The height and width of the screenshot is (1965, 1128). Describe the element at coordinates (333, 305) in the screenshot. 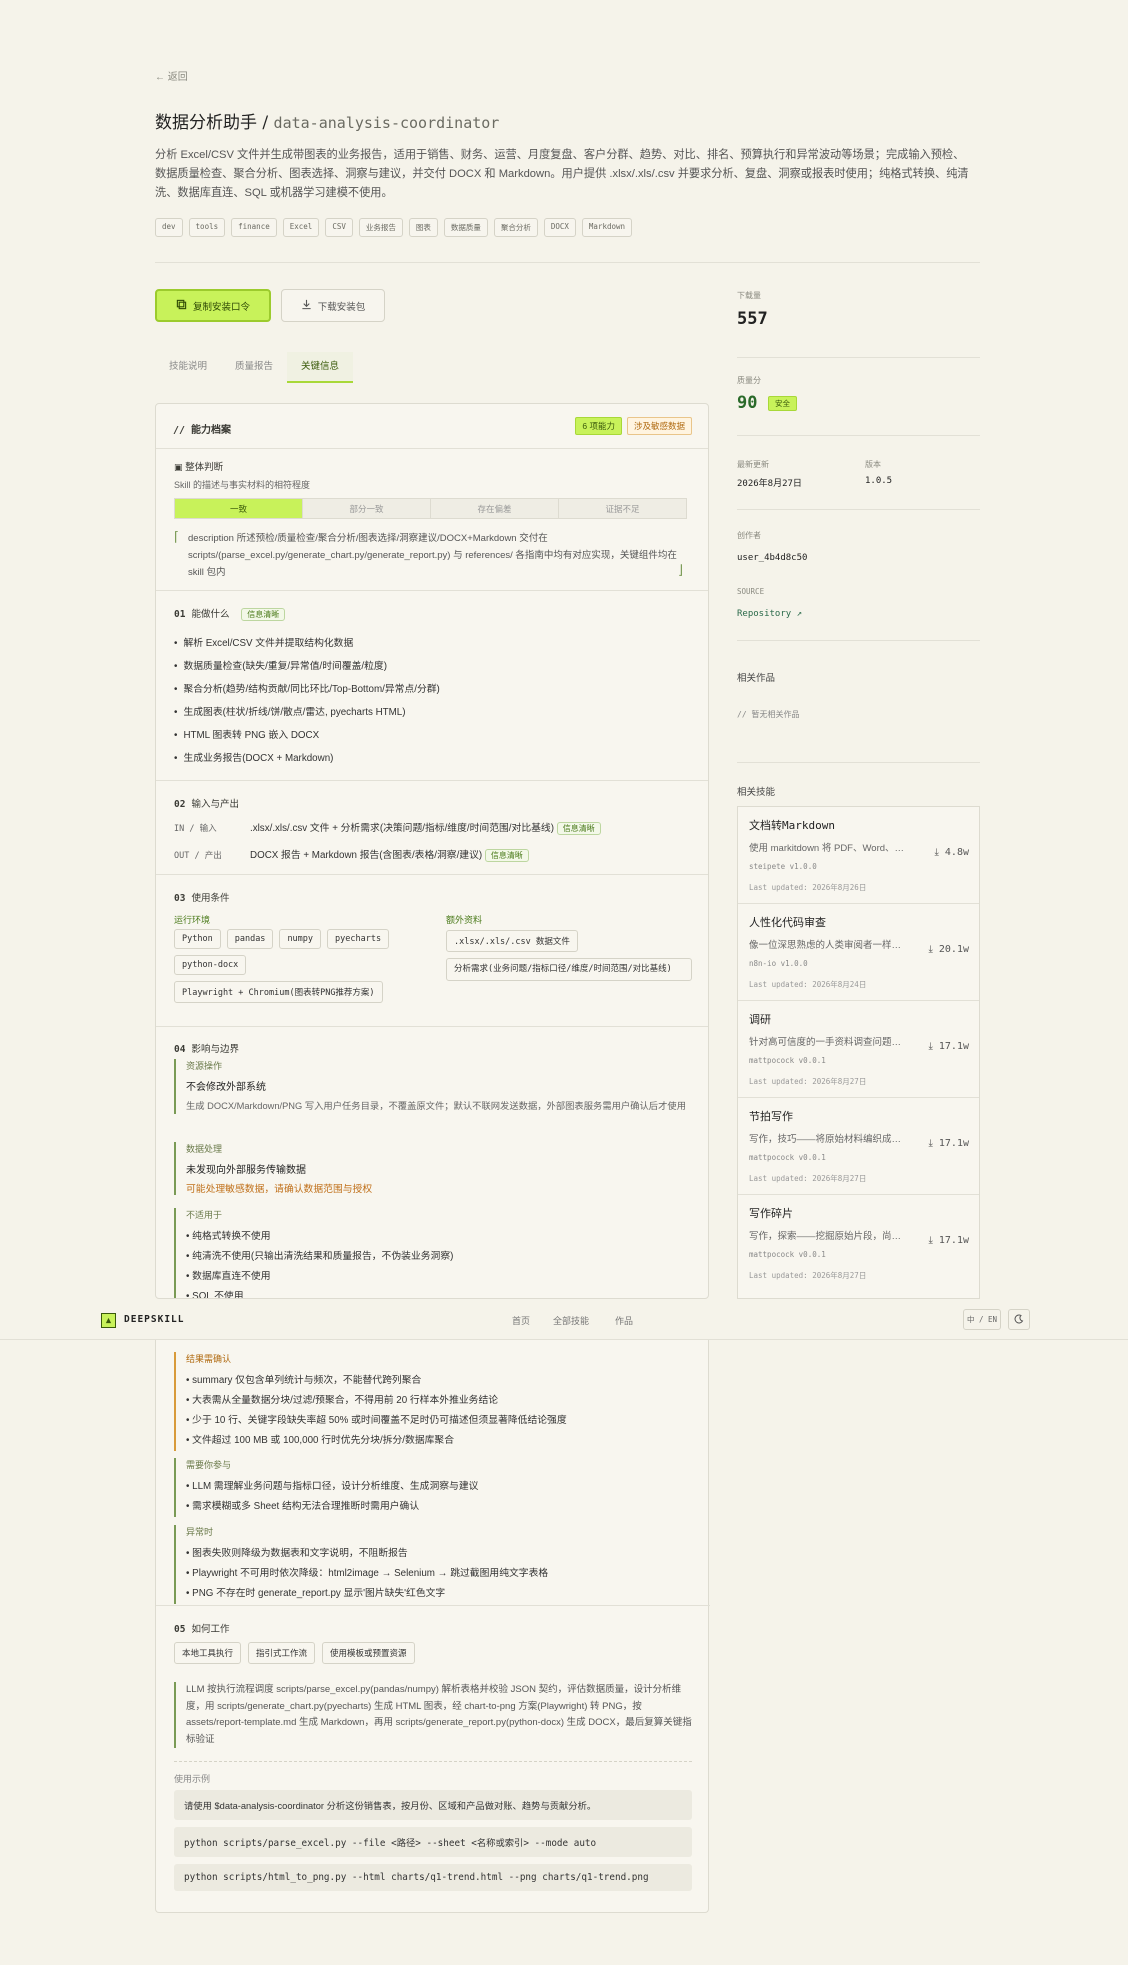

I see `download-package-button: 下载安装包` at that location.